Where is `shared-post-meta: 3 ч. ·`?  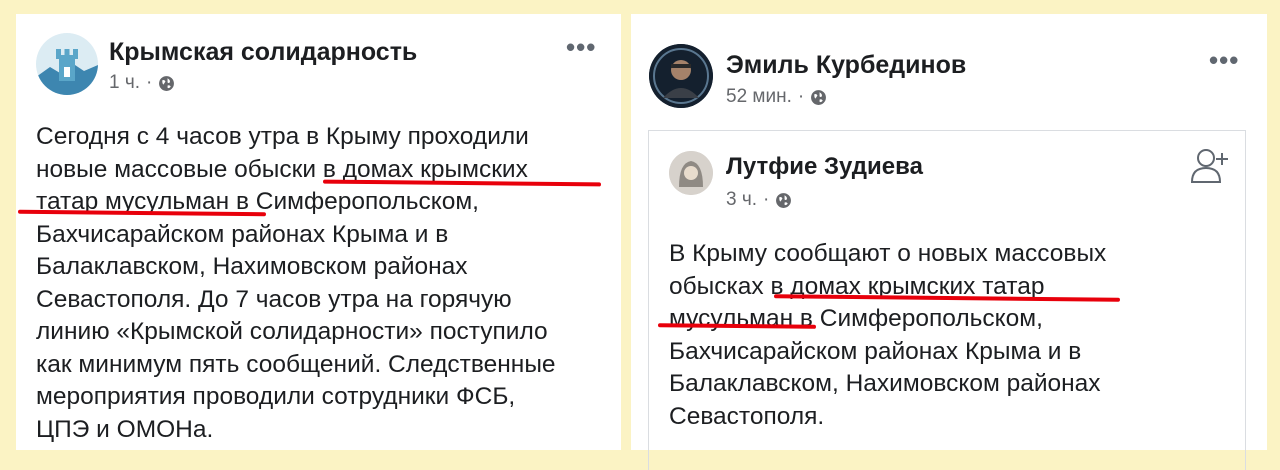
shared-post-meta: 3 ч. · is located at coordinates (759, 200).